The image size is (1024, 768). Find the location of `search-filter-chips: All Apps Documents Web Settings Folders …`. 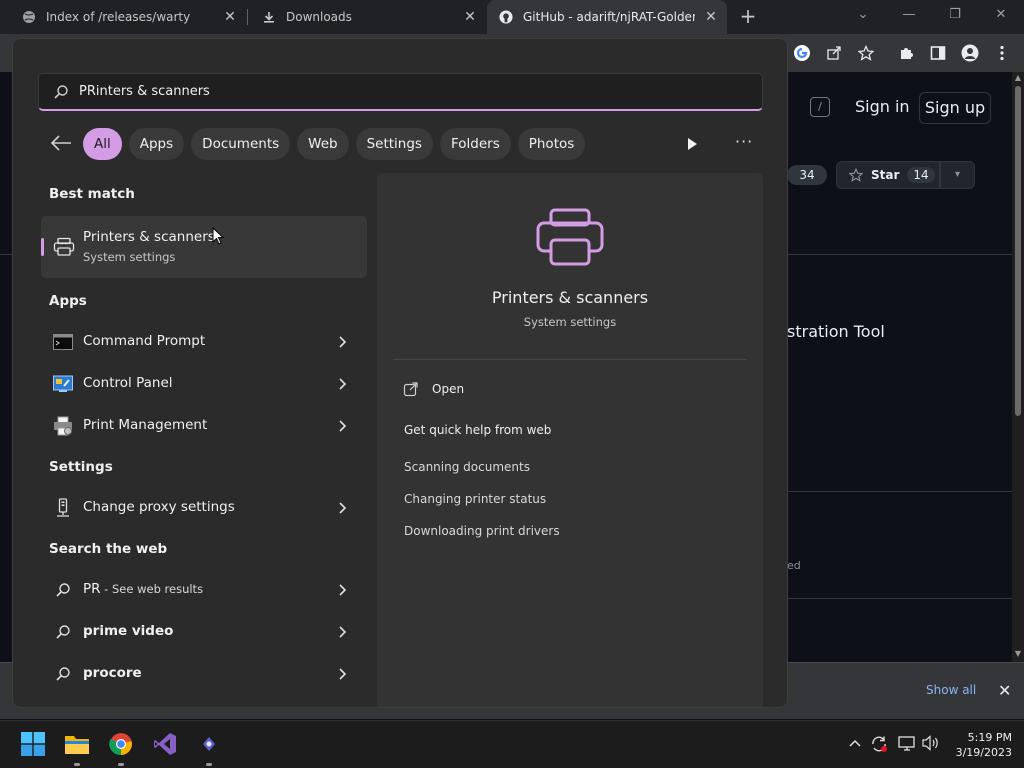

search-filter-chips: All Apps Documents Web Settings Folders … is located at coordinates (334, 144).